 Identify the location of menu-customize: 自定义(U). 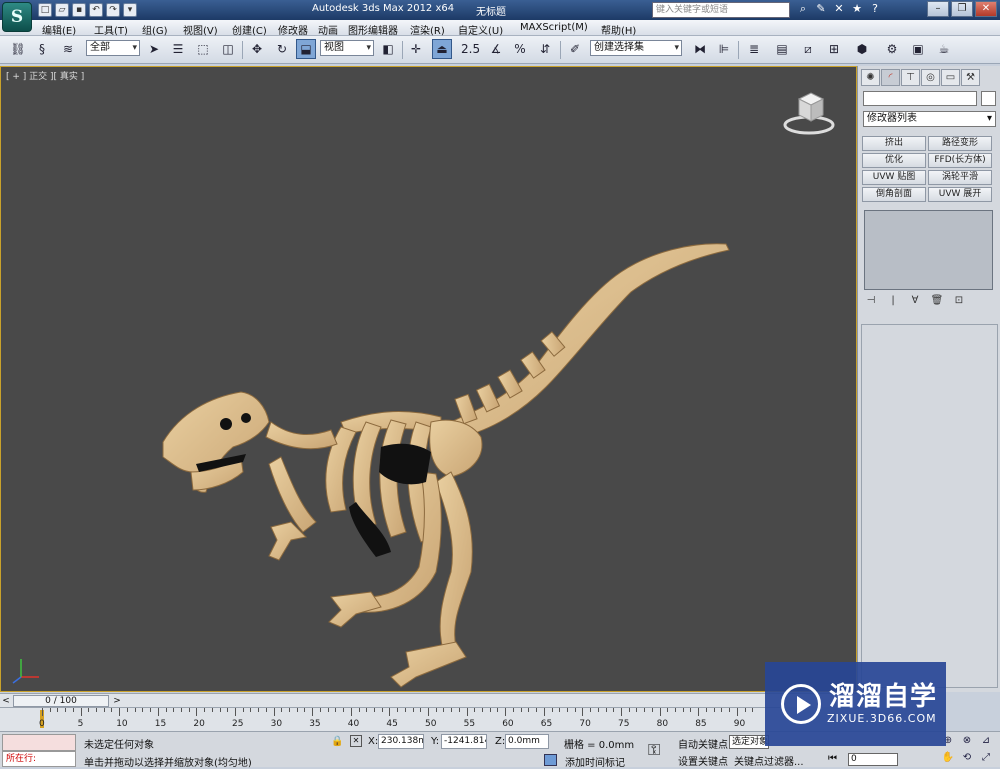
(480, 29).